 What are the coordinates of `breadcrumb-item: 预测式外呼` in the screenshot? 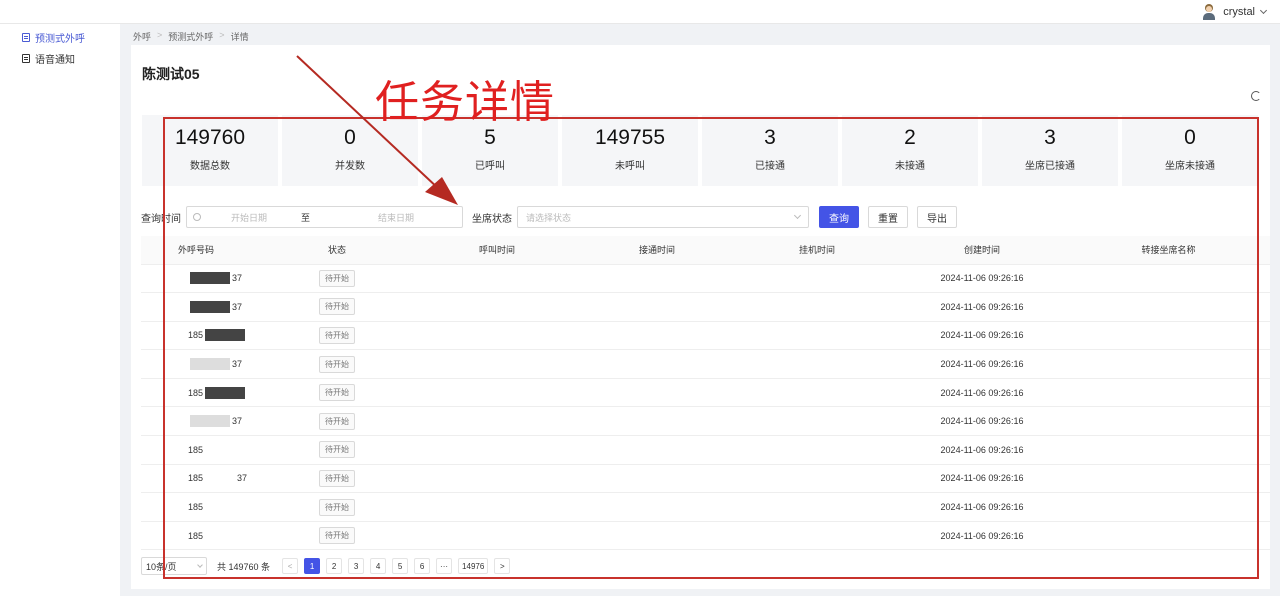 It's located at (190, 36).